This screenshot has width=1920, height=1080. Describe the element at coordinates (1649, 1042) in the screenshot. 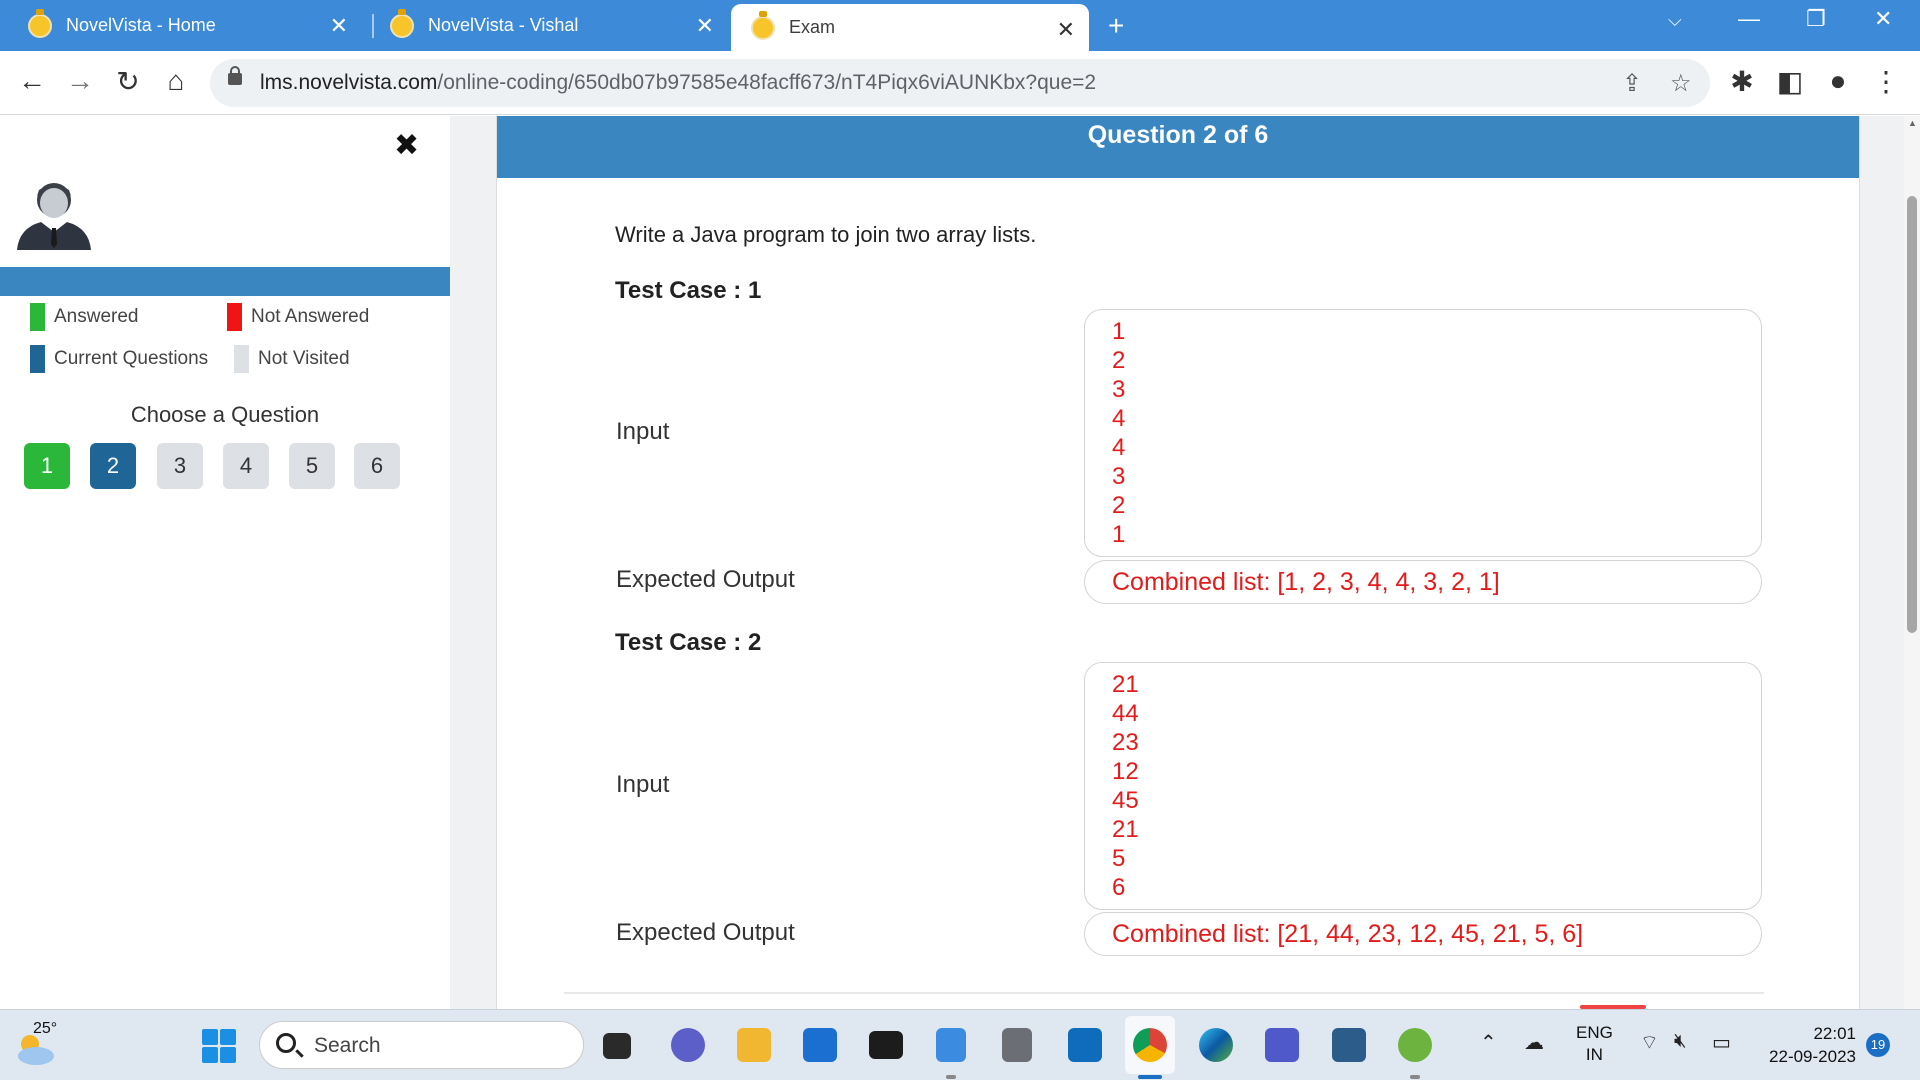

I see `wifi-icon: ⌔` at that location.